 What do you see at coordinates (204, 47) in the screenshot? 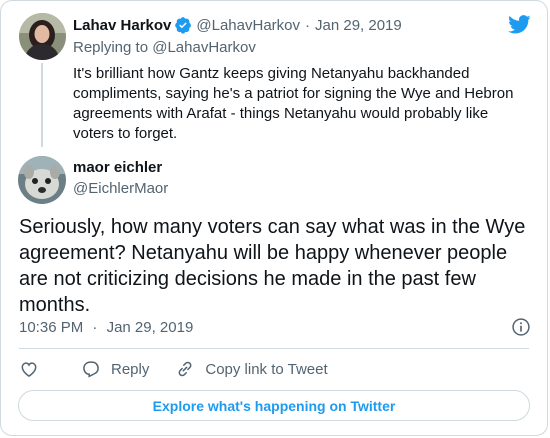
I see `replying-to-handle: @LahavHarkov` at bounding box center [204, 47].